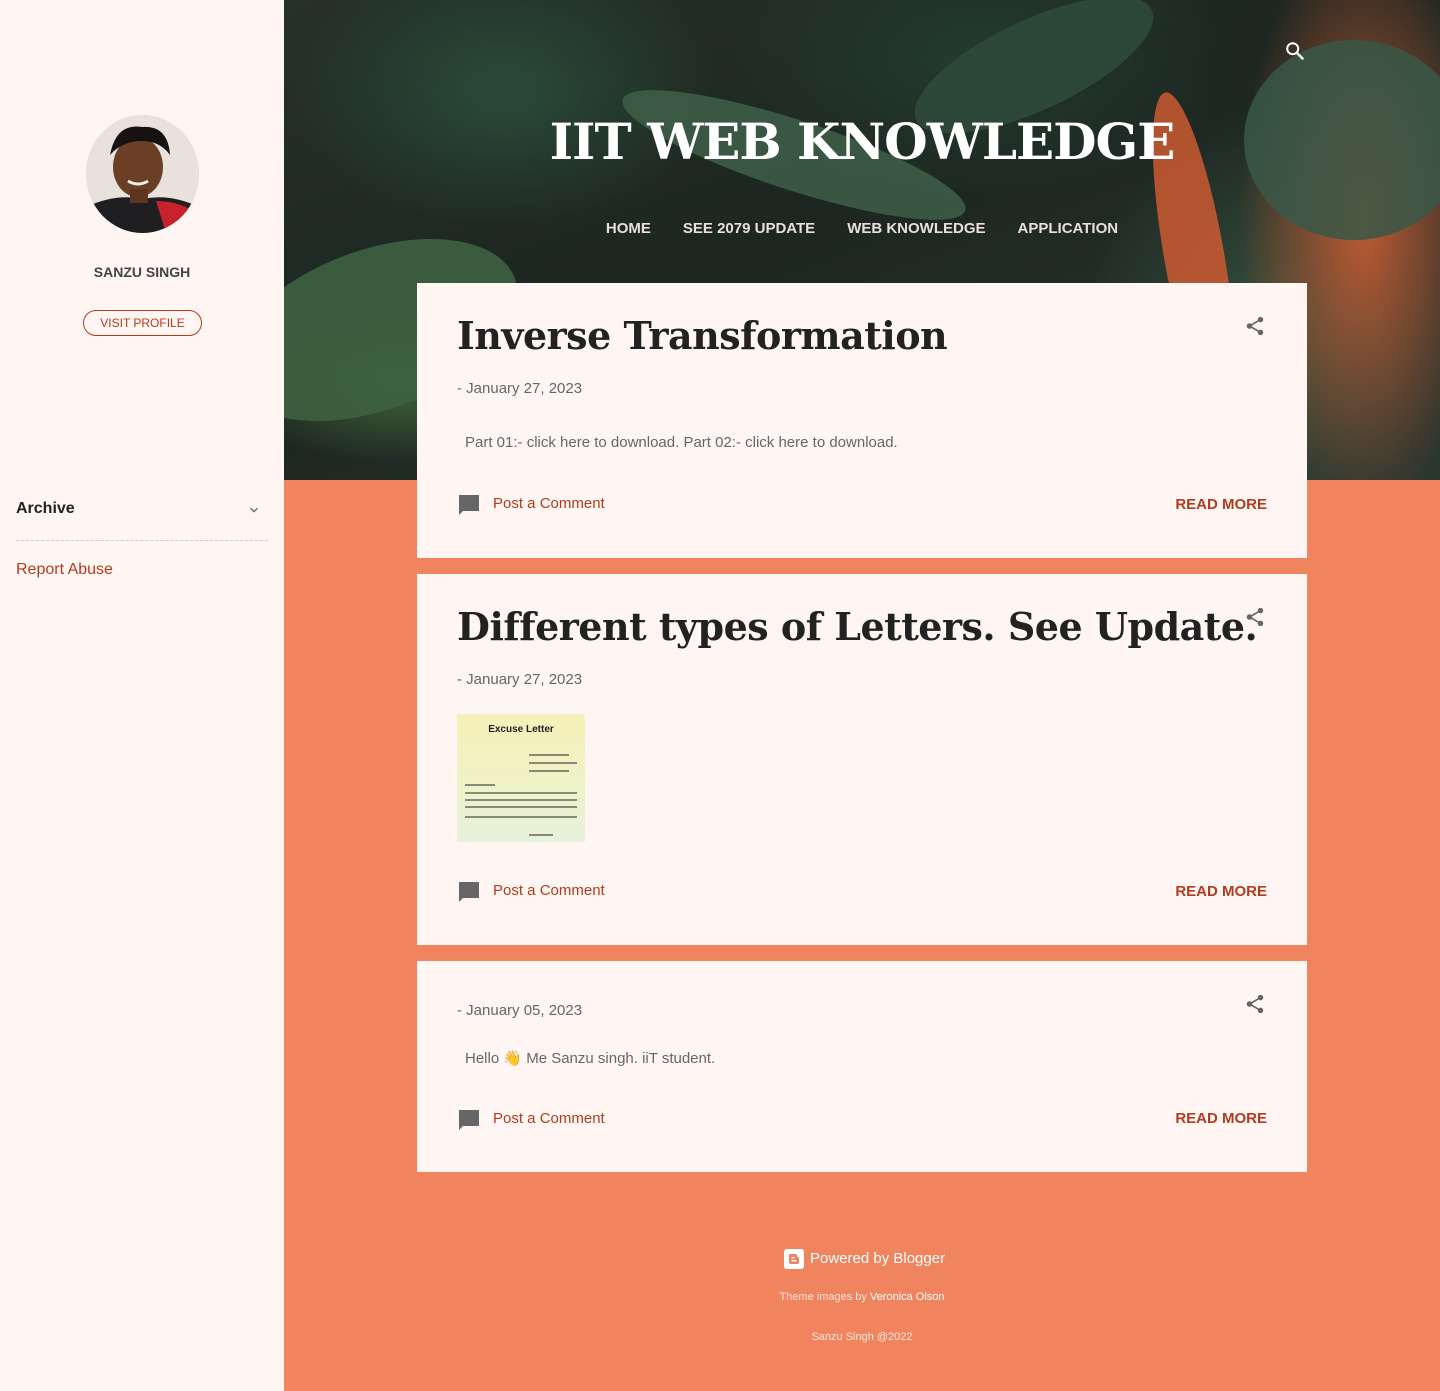 Image resolution: width=1440 pixels, height=1391 pixels. I want to click on post-title: Inverse Transformation, so click(702, 335).